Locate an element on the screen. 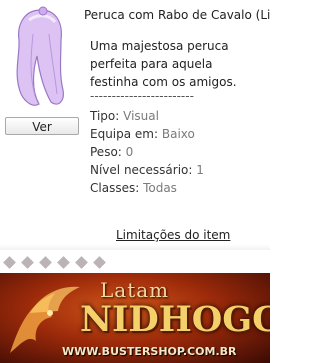 This screenshot has height=363, width=320. description-line: Uma majestosa peruca is located at coordinates (159, 46).